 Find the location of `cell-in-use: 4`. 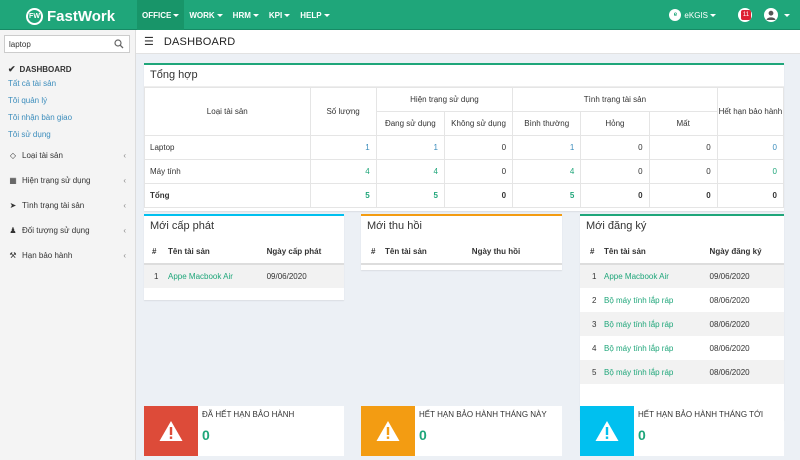

cell-in-use: 4 is located at coordinates (410, 171).